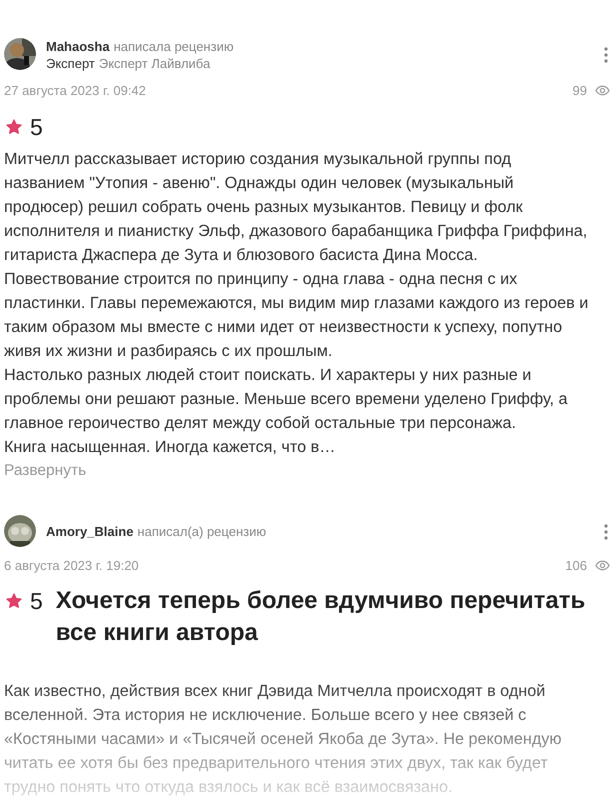  What do you see at coordinates (71, 565) in the screenshot?
I see `review-date: 6 августа 2023 г. 19:20` at bounding box center [71, 565].